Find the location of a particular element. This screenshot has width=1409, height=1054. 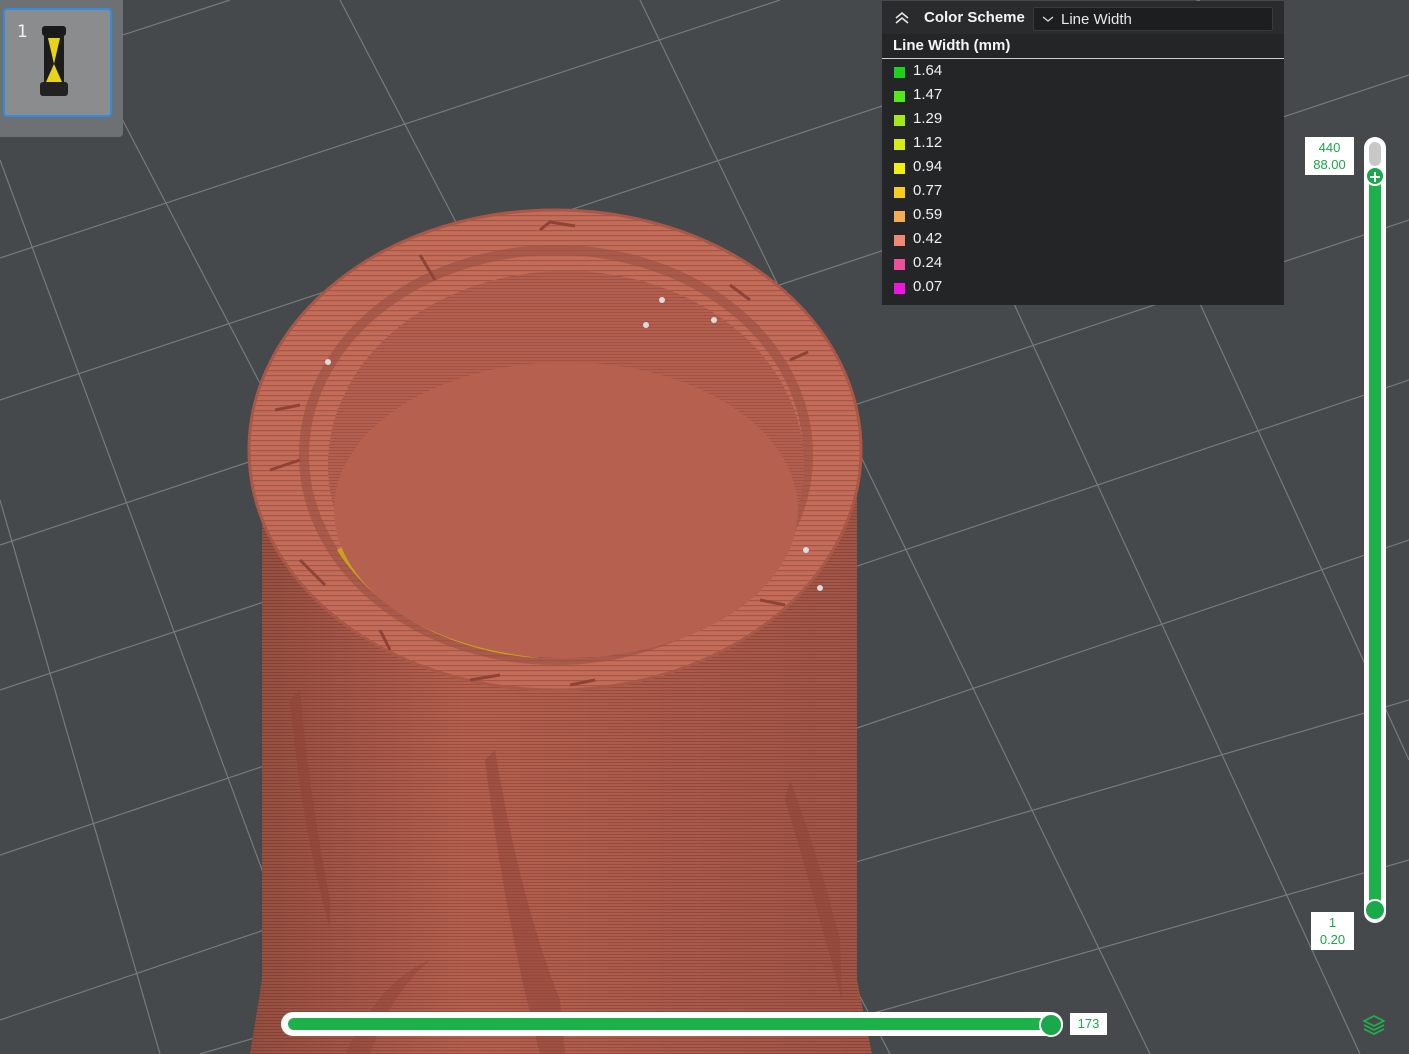

legend-value: 0.77 is located at coordinates (928, 190).